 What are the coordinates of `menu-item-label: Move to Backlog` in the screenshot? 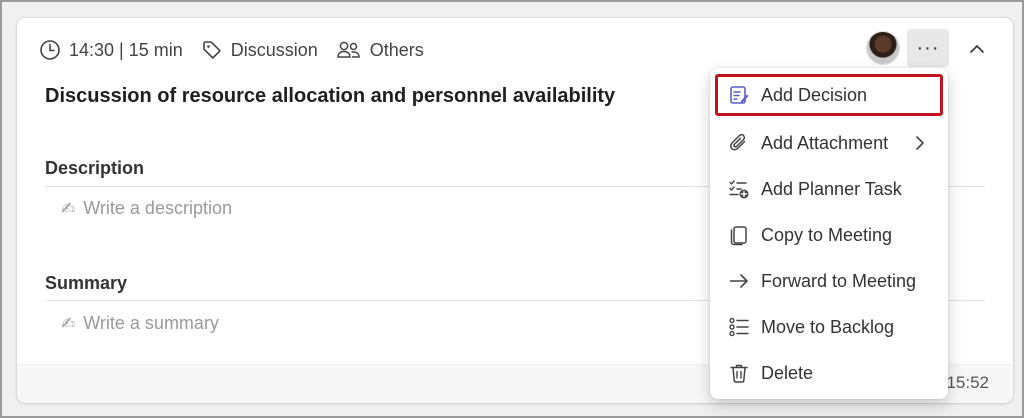 It's located at (828, 326).